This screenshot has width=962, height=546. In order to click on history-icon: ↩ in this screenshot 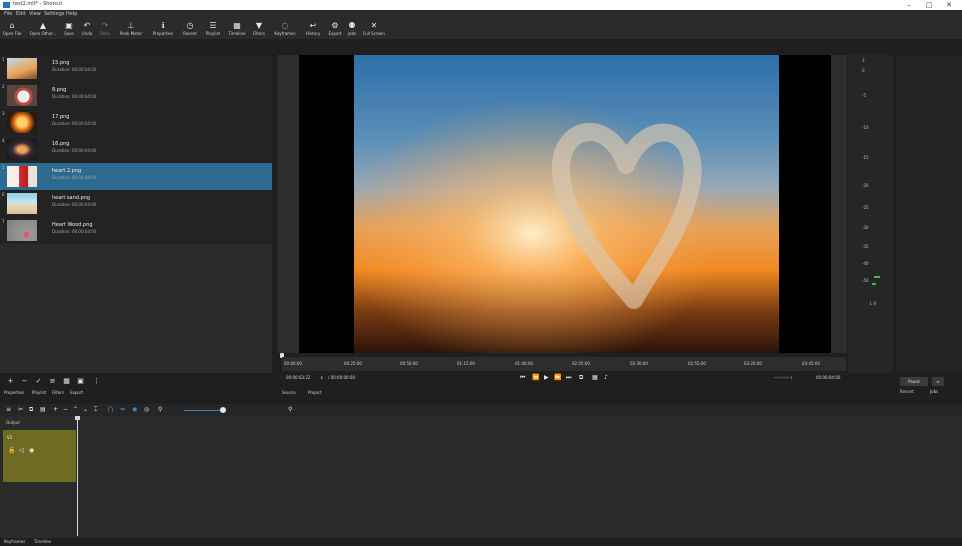, I will do `click(313, 25)`.